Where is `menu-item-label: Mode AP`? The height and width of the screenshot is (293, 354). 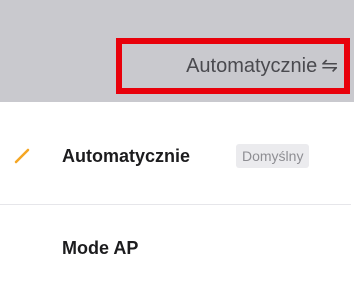 menu-item-label: Mode AP is located at coordinates (100, 248).